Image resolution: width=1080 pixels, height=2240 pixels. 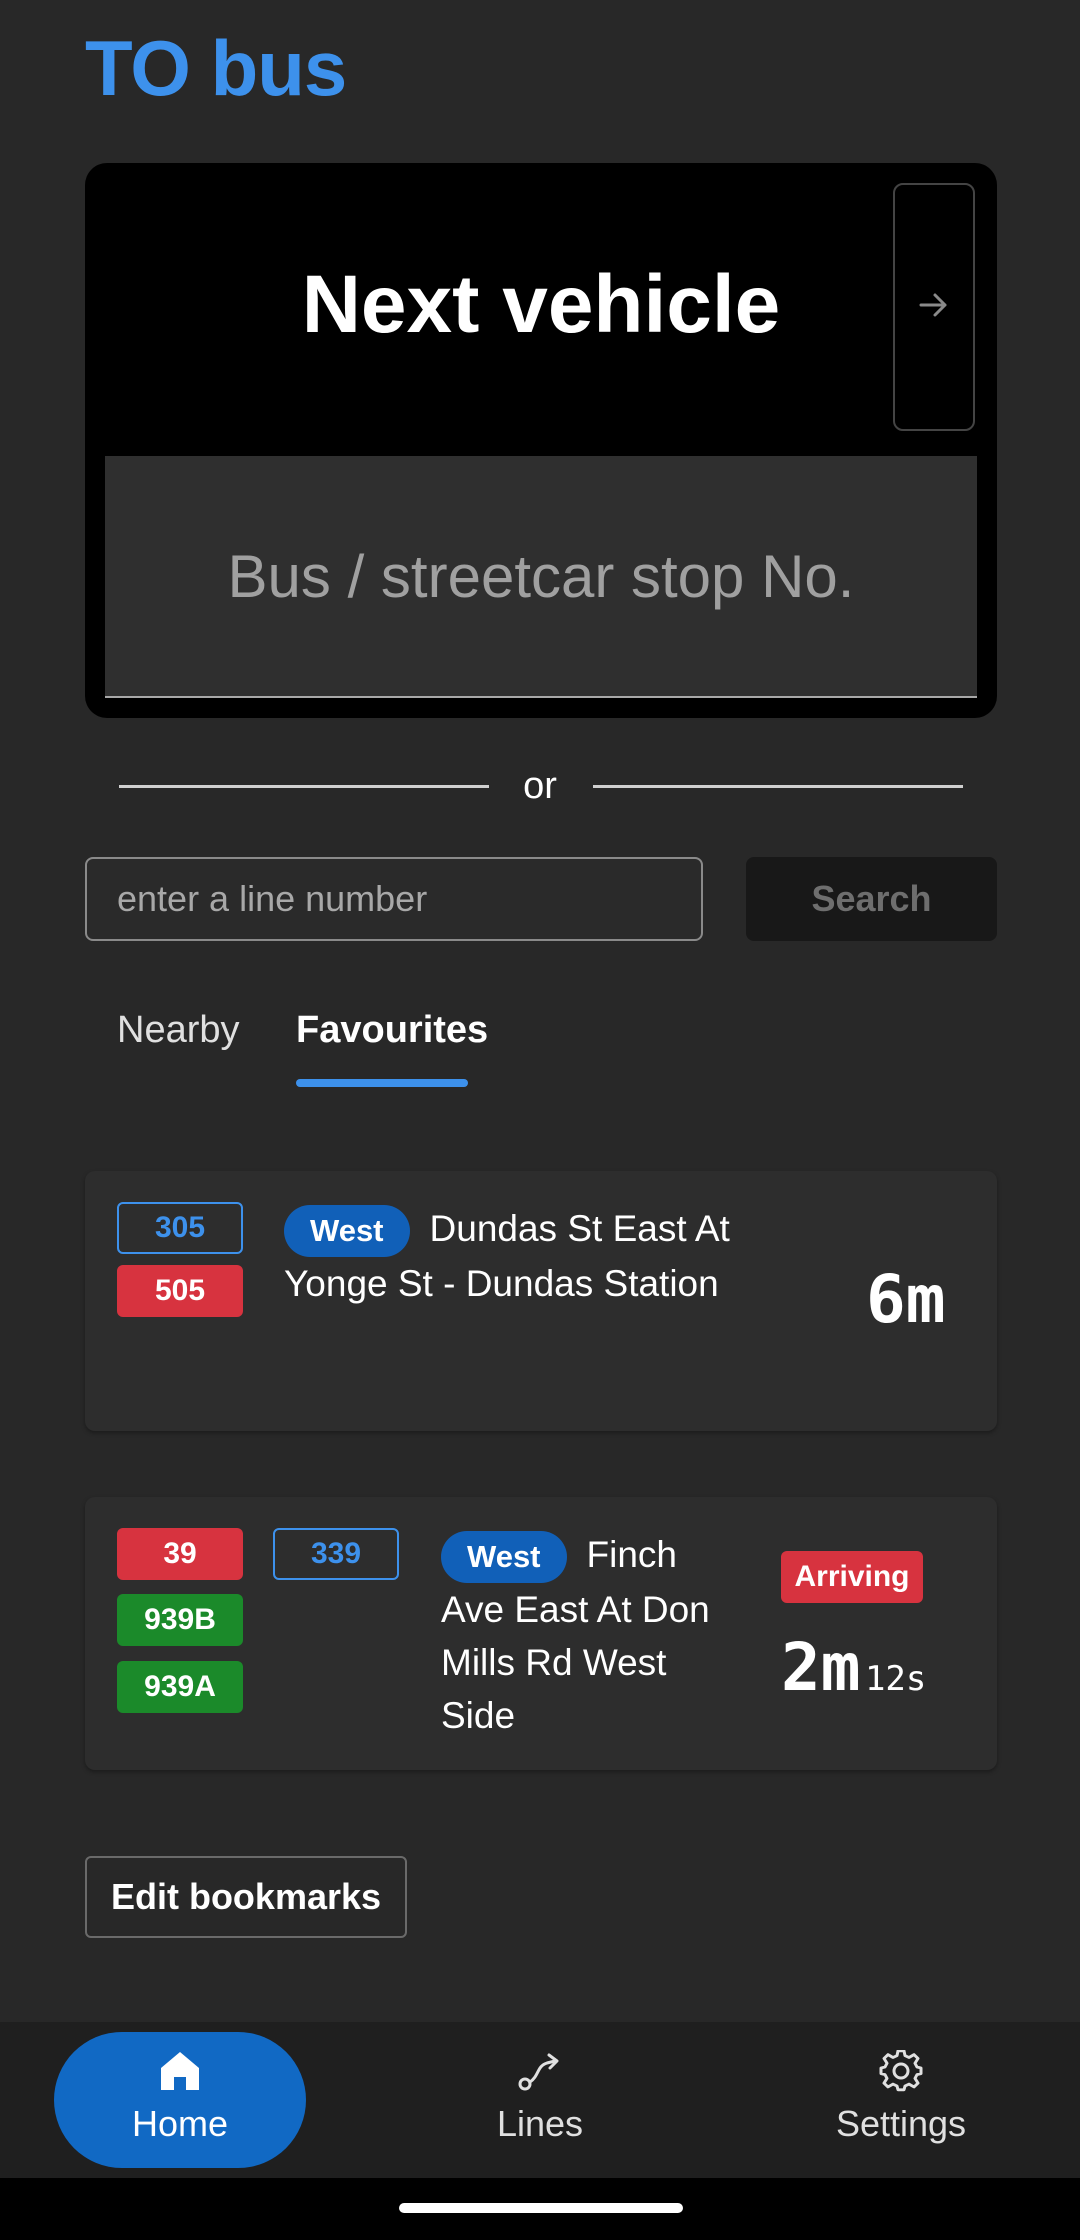 What do you see at coordinates (852, 1577) in the screenshot?
I see `arriving-badge: Arriving` at bounding box center [852, 1577].